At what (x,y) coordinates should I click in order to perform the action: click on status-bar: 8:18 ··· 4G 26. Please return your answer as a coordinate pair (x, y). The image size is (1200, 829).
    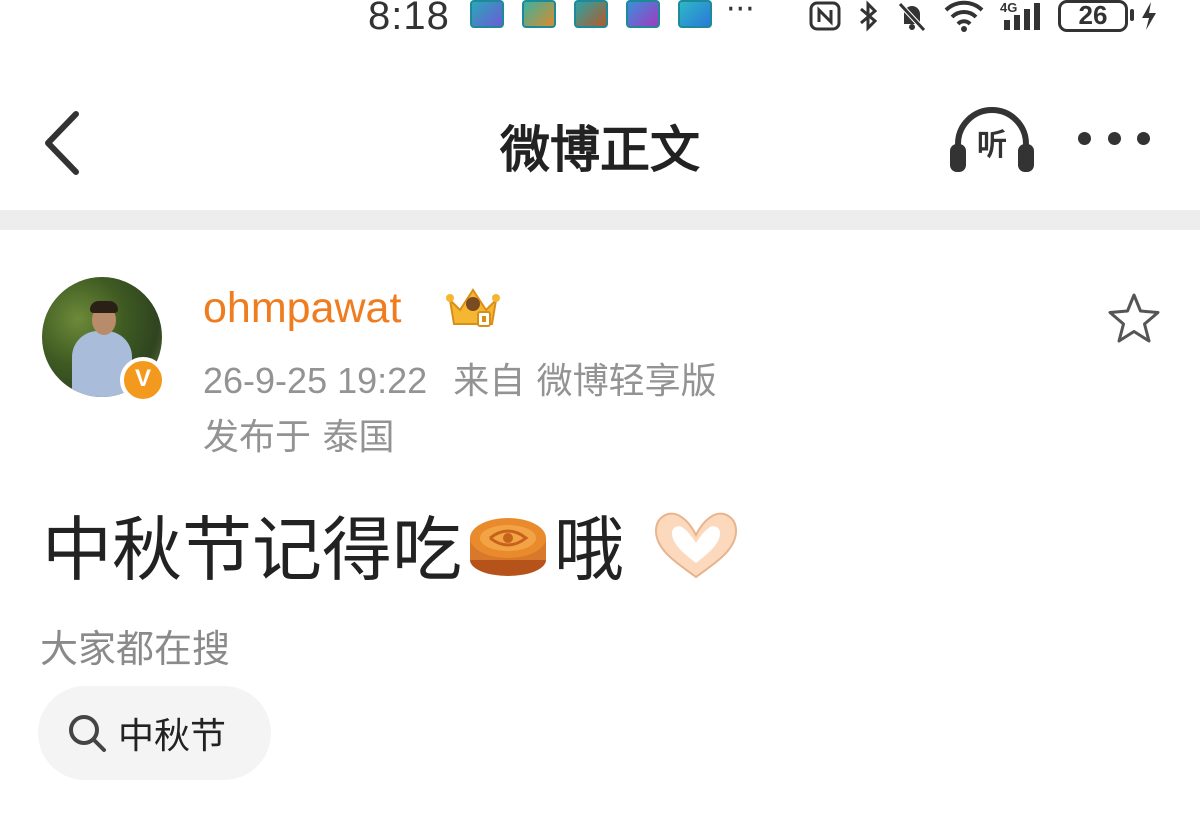
    Looking at the image, I should click on (600, 20).